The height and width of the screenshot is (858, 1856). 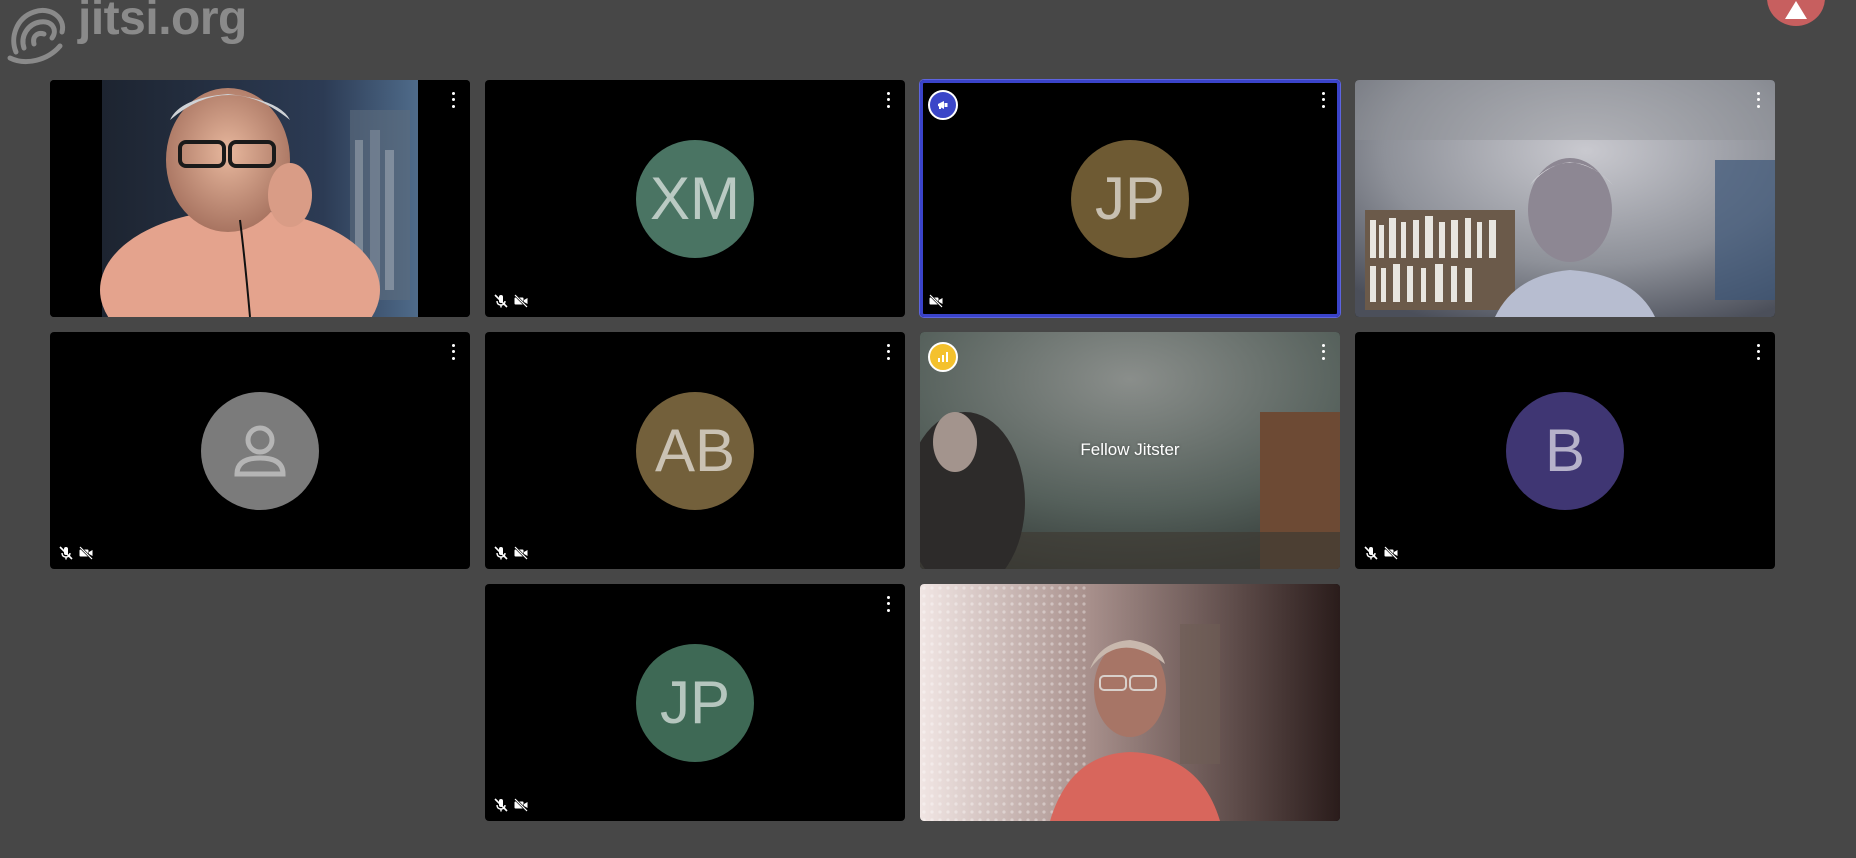 I want to click on user-icon, so click(x=260, y=450).